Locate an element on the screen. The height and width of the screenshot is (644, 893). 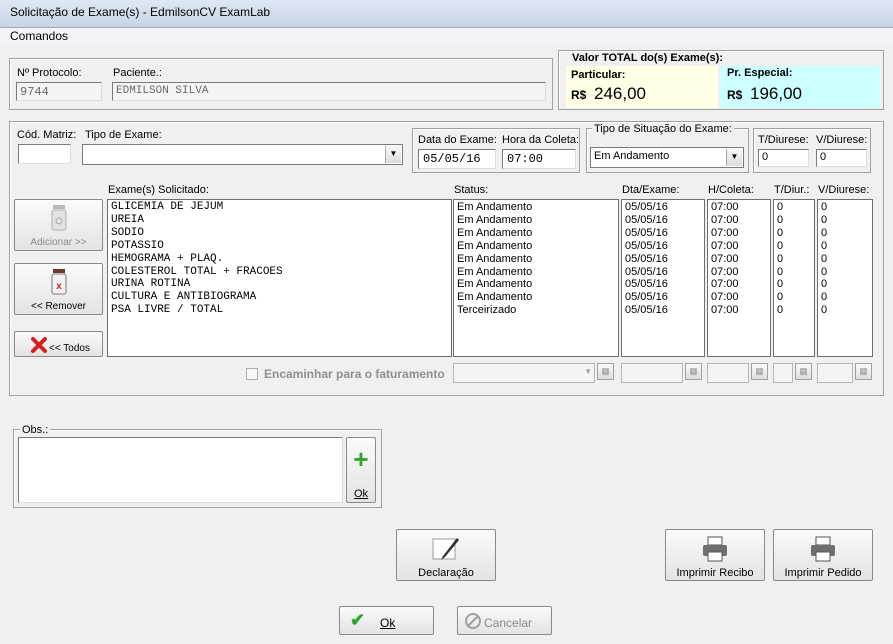
list-item: POTASSIO is located at coordinates (279, 246).